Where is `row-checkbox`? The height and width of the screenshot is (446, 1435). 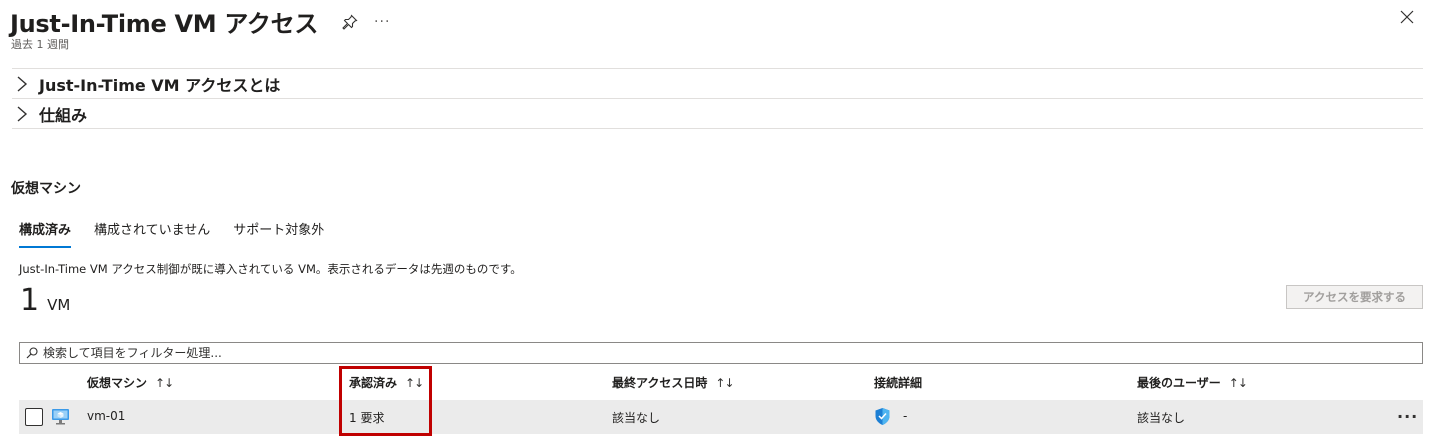 row-checkbox is located at coordinates (34, 417).